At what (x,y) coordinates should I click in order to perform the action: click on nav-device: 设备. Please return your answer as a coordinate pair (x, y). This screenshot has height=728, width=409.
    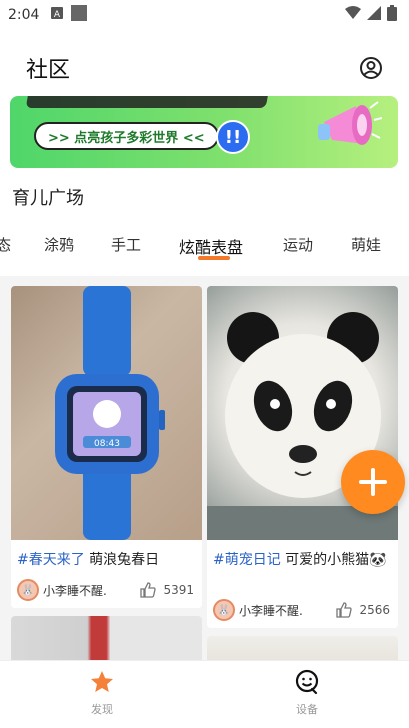
    Looking at the image, I should click on (307, 693).